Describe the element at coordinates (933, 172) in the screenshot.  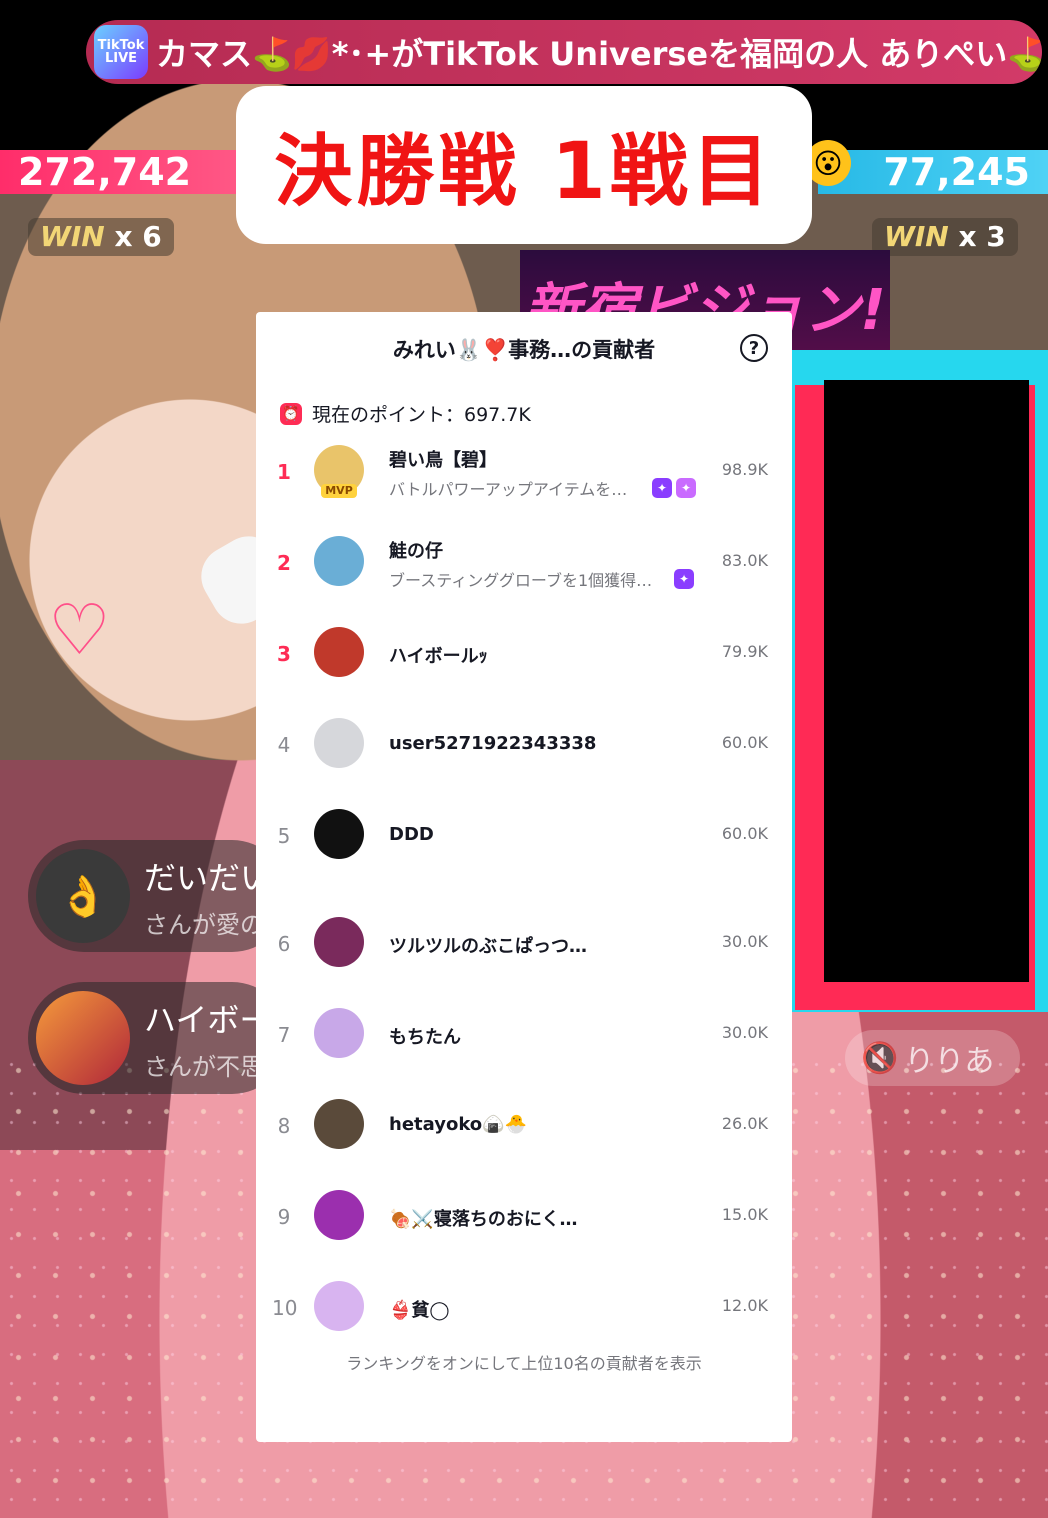
I see `right-score: 77,245` at that location.